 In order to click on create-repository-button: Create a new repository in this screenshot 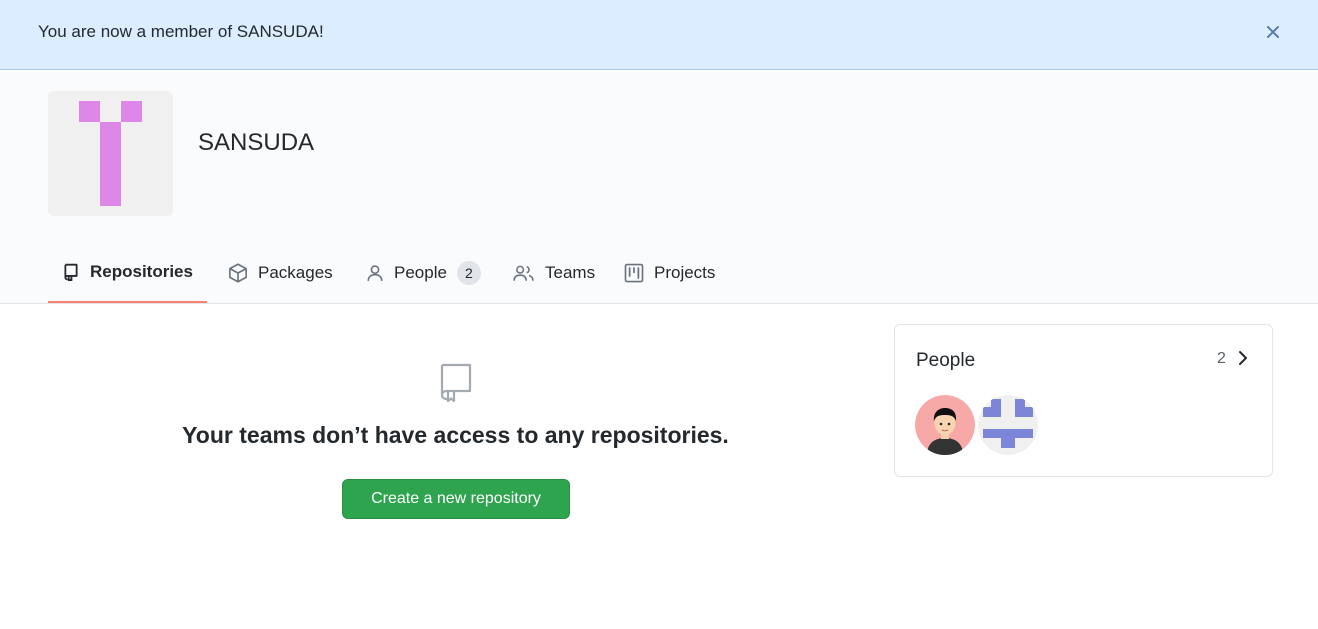, I will do `click(456, 499)`.